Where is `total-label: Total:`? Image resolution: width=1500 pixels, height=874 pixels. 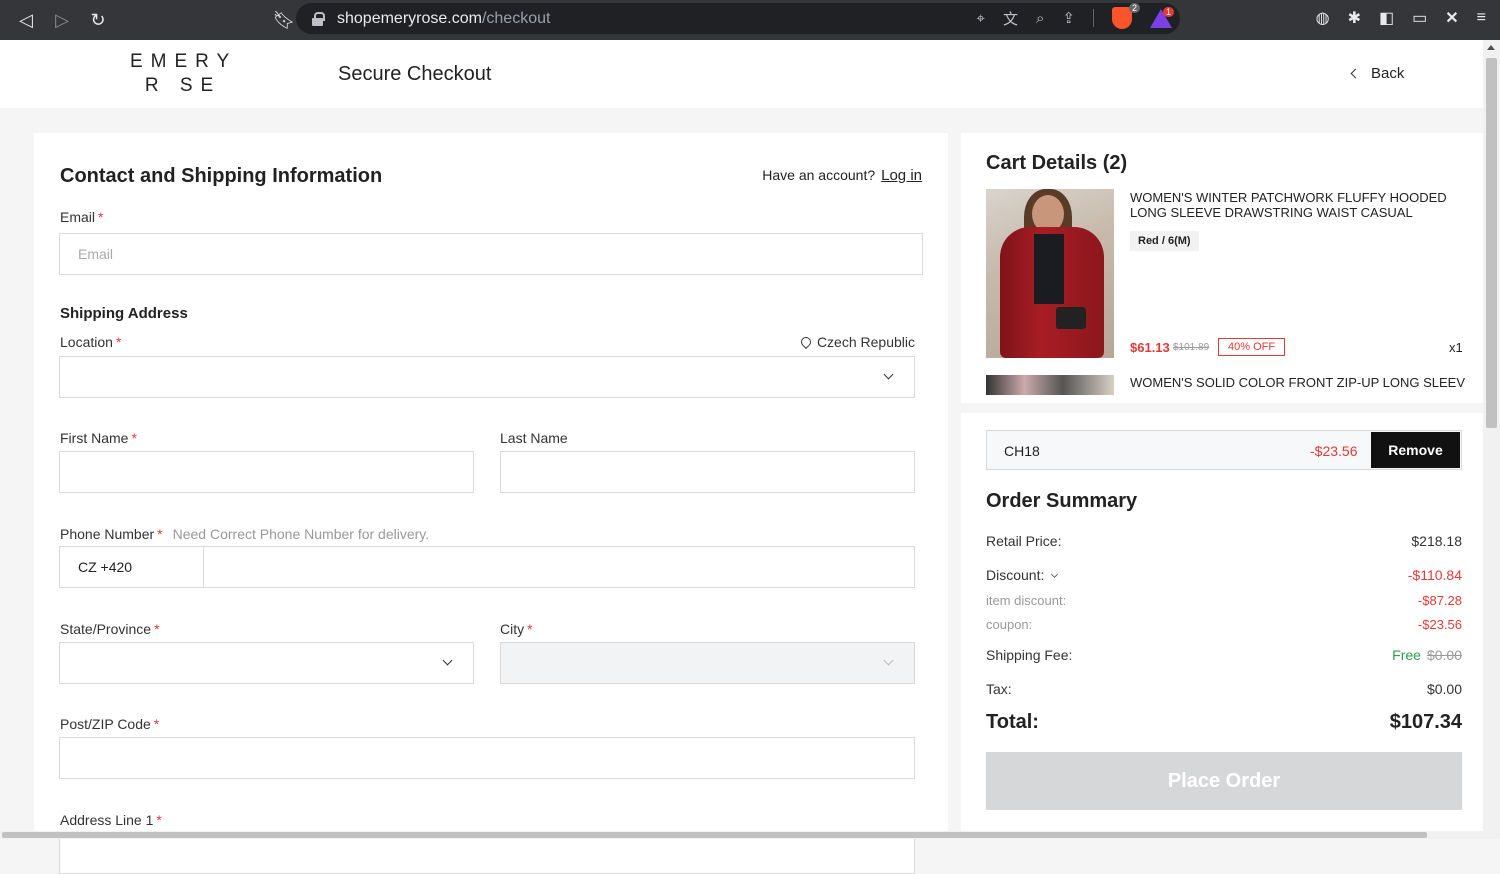 total-label: Total: is located at coordinates (1012, 722).